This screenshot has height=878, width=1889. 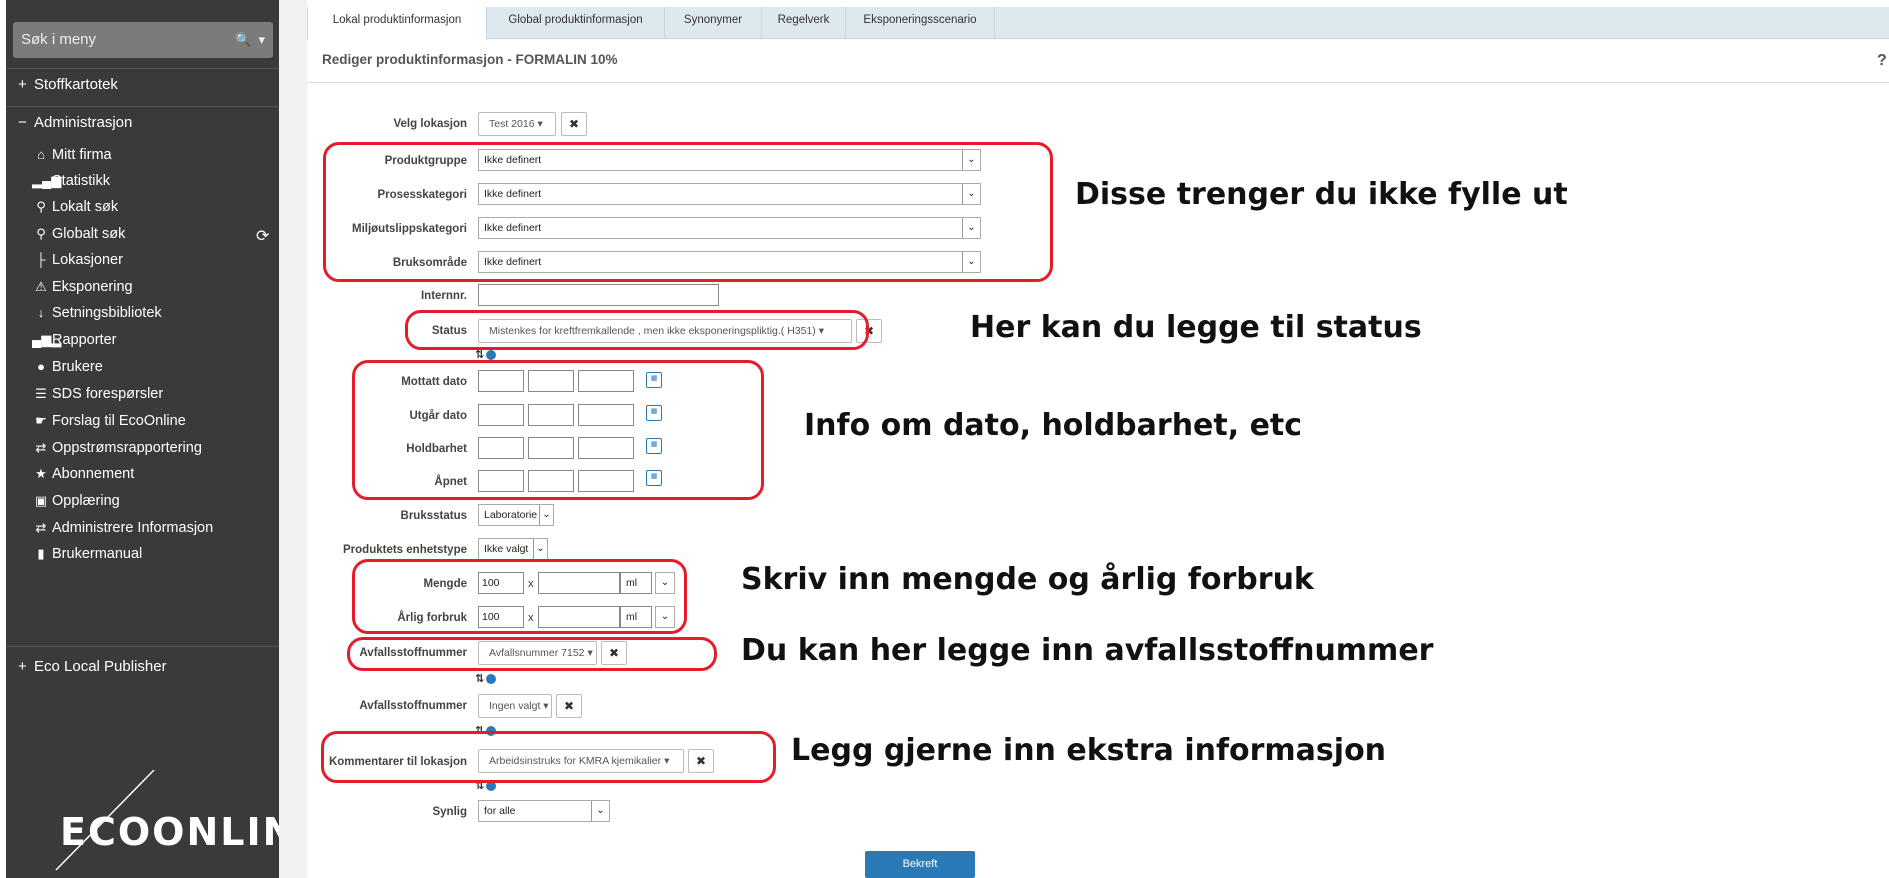 What do you see at coordinates (506, 549) in the screenshot?
I see `select-value: Ikke valgt` at bounding box center [506, 549].